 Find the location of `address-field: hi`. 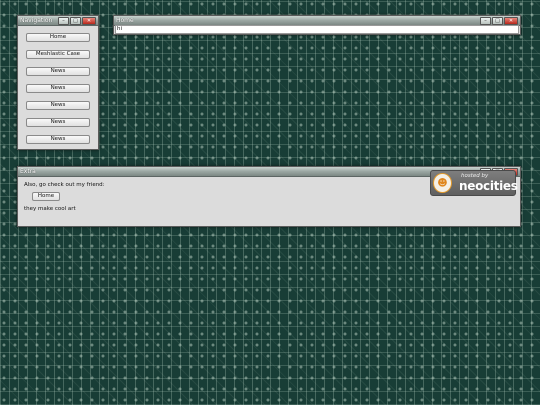

address-field: hi is located at coordinates (317, 29).